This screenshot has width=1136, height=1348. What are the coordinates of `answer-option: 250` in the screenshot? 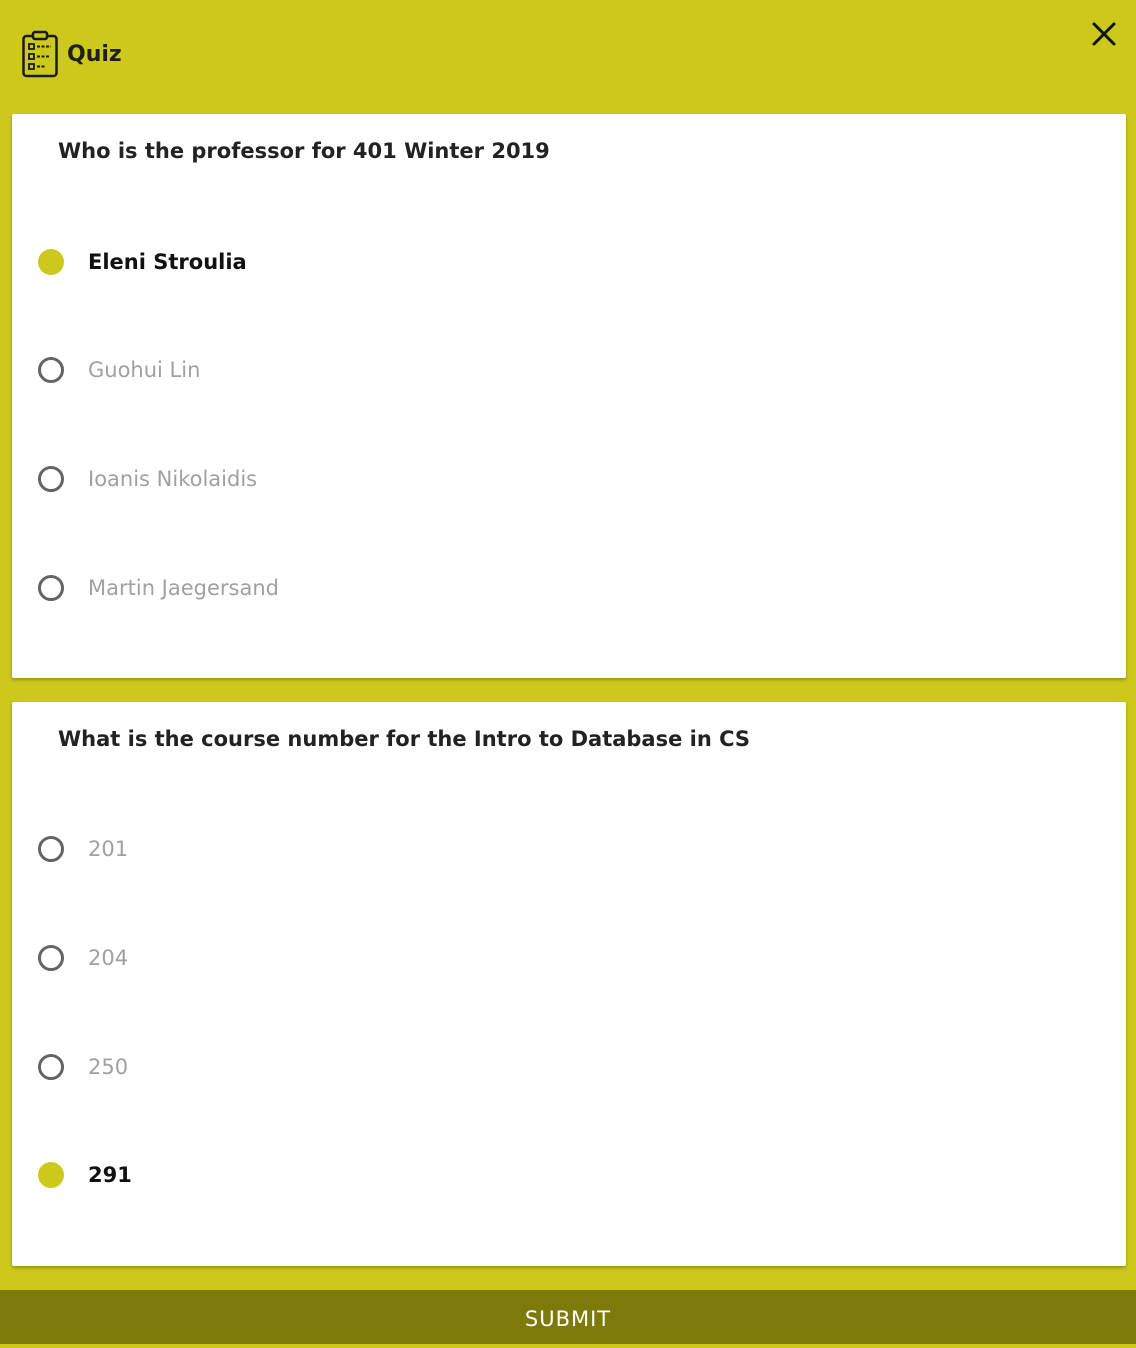 It's located at (566, 1067).